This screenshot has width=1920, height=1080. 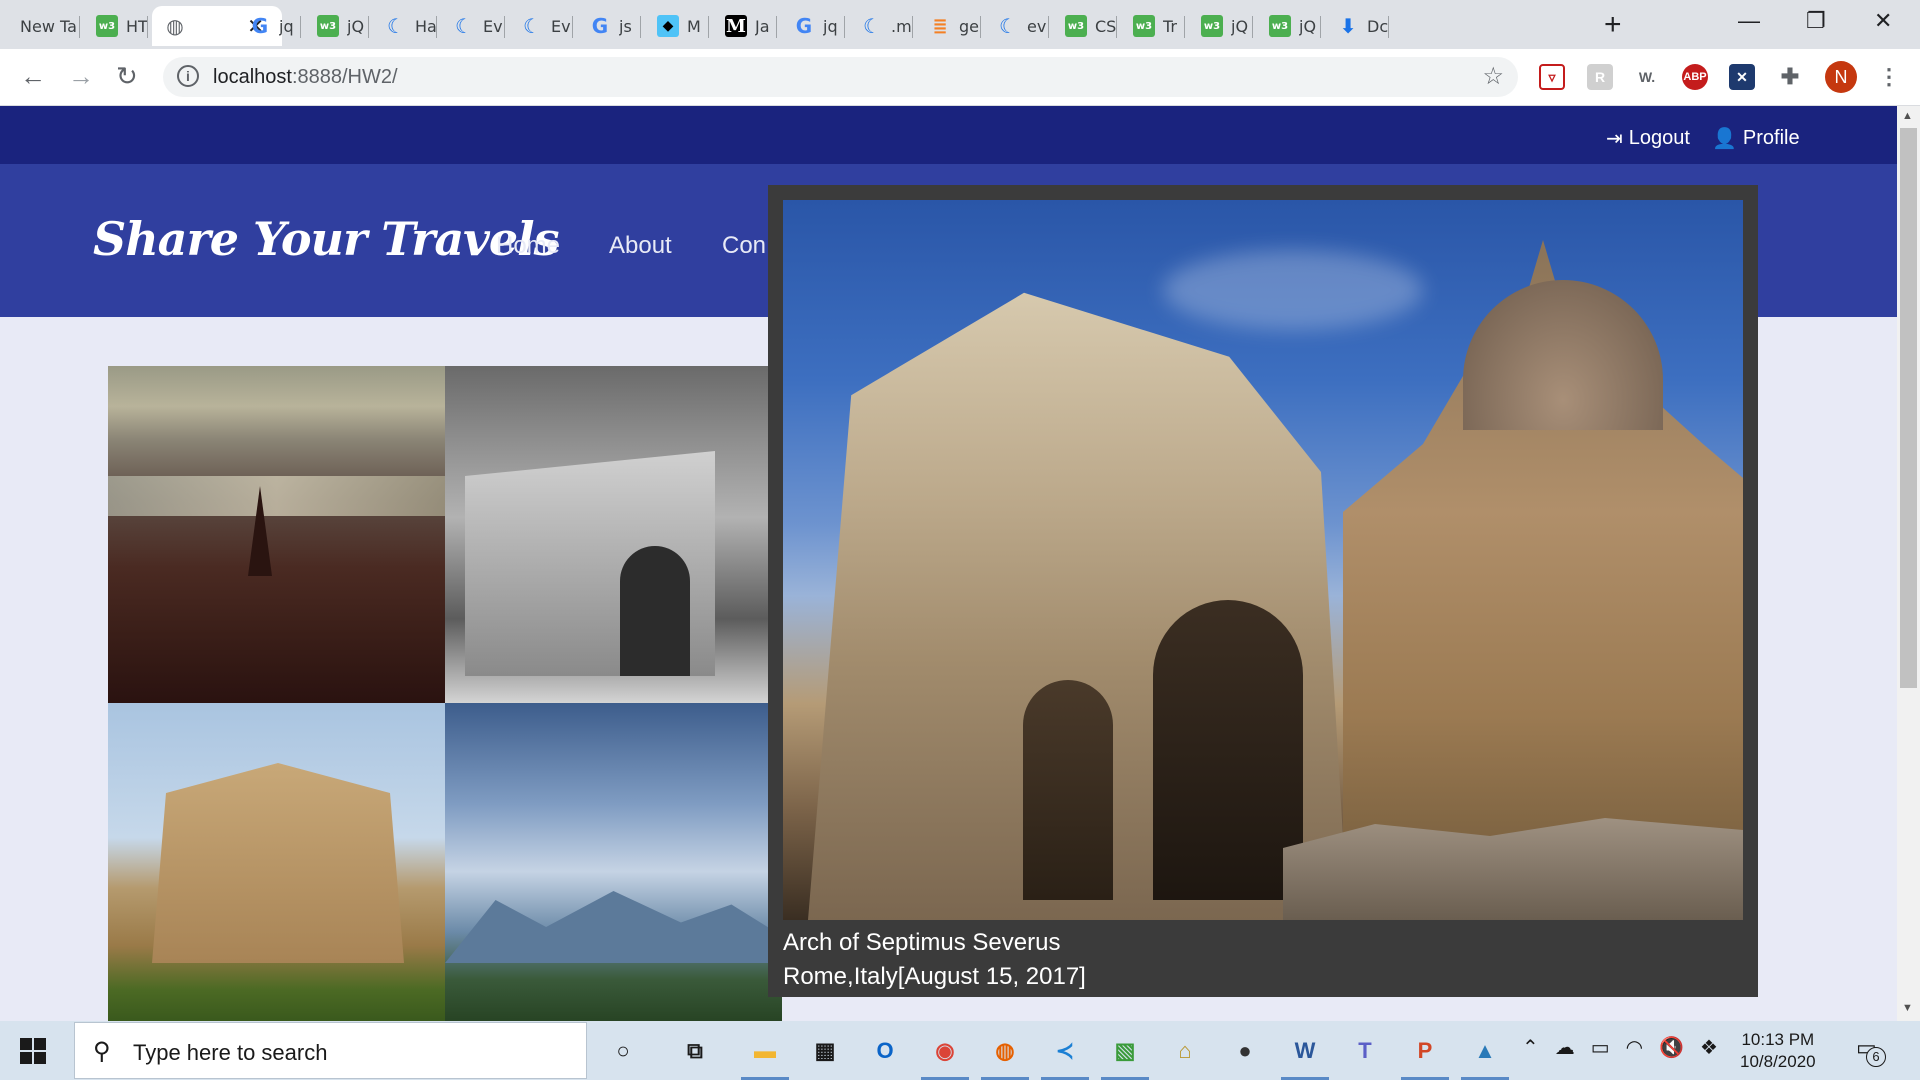 I want to click on dome-shape, so click(x=1563, y=355).